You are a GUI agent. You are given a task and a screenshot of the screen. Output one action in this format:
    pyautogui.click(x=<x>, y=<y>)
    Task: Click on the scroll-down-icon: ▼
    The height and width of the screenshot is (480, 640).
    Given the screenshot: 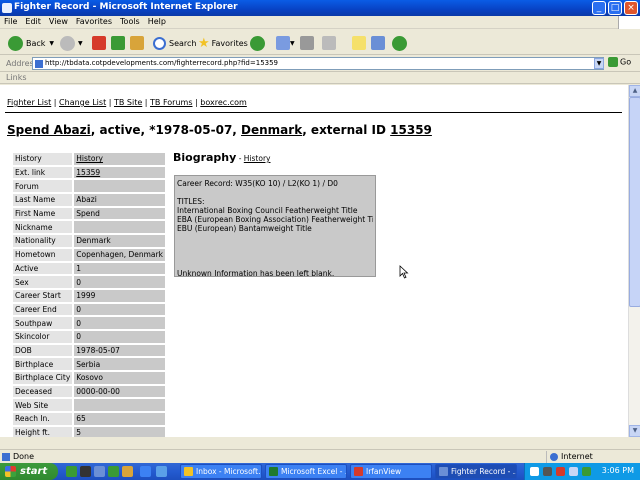 What is the action you would take?
    pyautogui.click(x=634, y=431)
    